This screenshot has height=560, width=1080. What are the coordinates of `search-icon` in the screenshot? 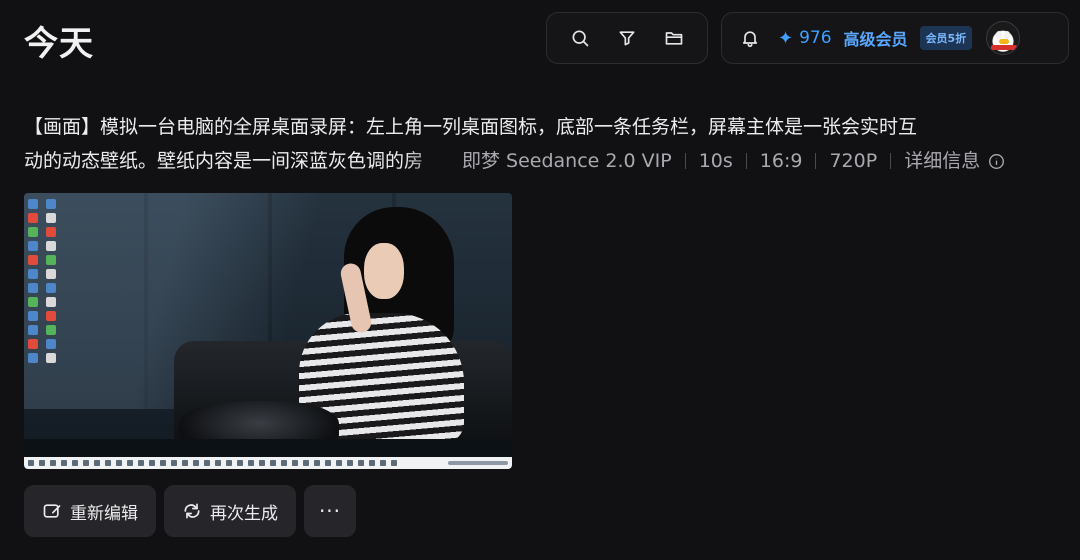 It's located at (580, 38).